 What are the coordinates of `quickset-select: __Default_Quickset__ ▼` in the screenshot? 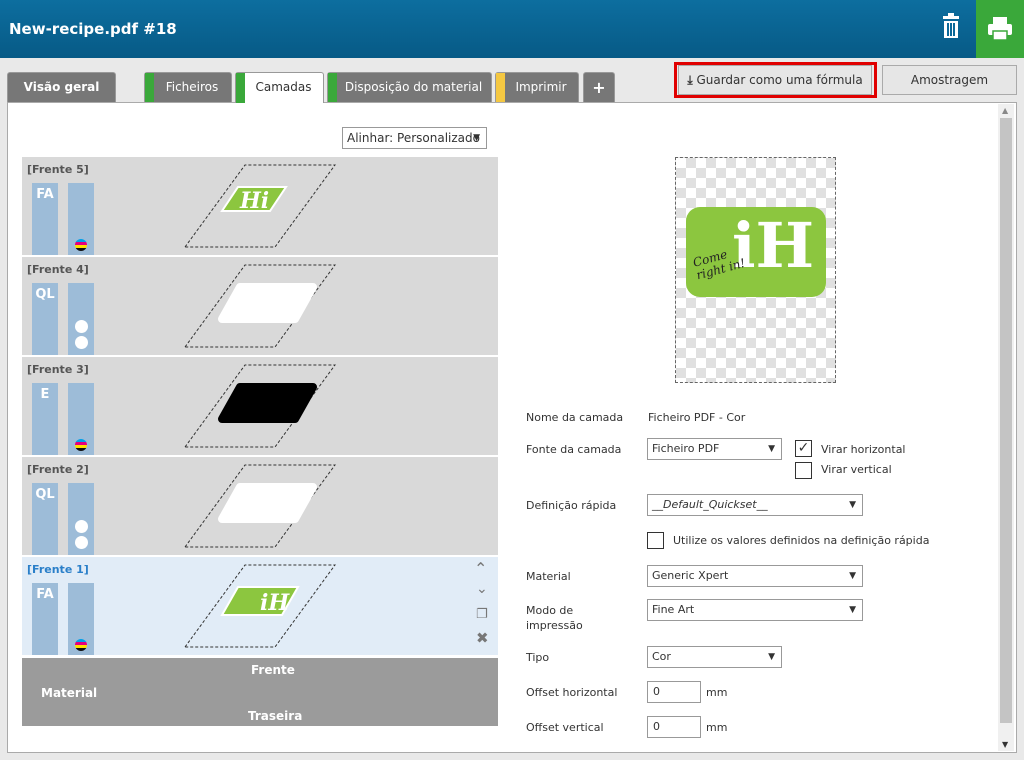 It's located at (755, 505).